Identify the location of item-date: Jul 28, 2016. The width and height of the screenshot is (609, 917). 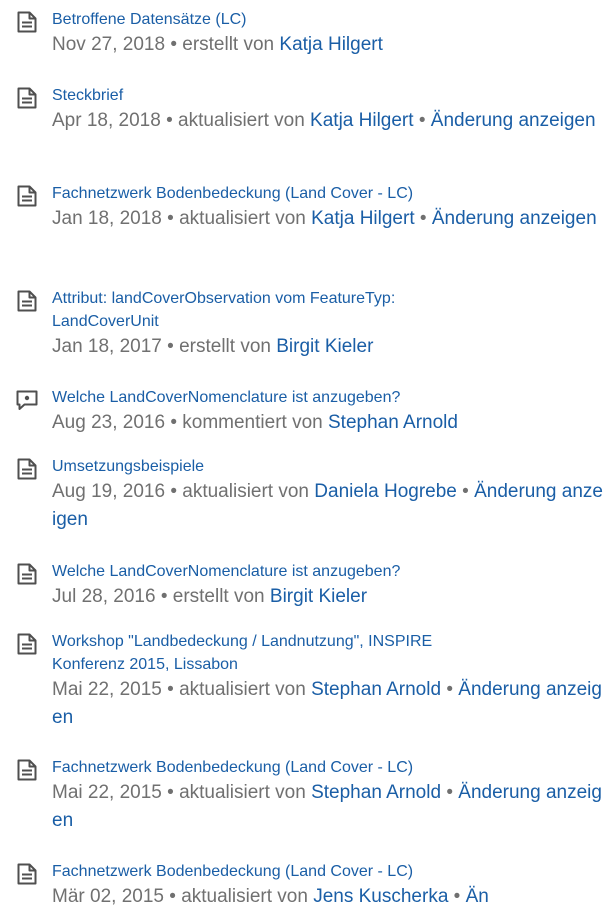
(104, 596).